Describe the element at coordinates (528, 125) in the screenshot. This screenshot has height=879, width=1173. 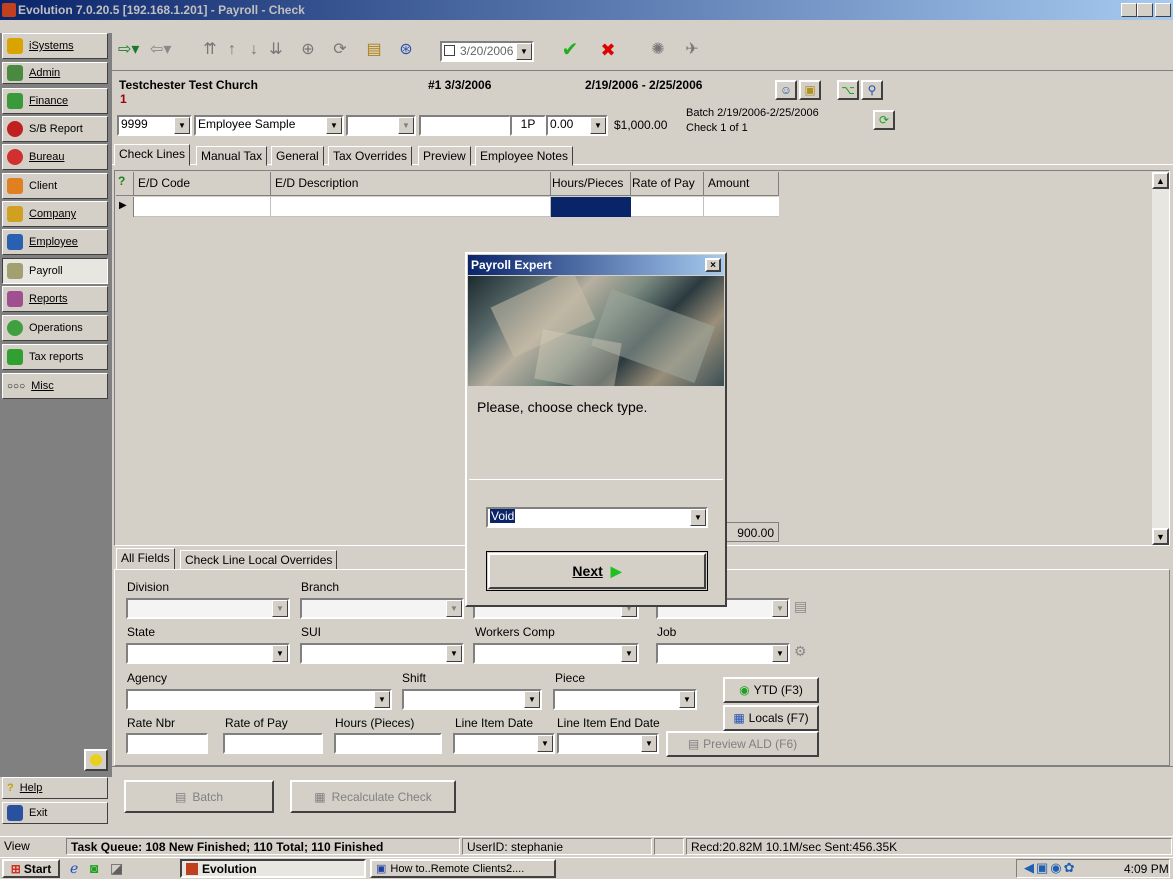
I see `frequency-field: 1P` at that location.